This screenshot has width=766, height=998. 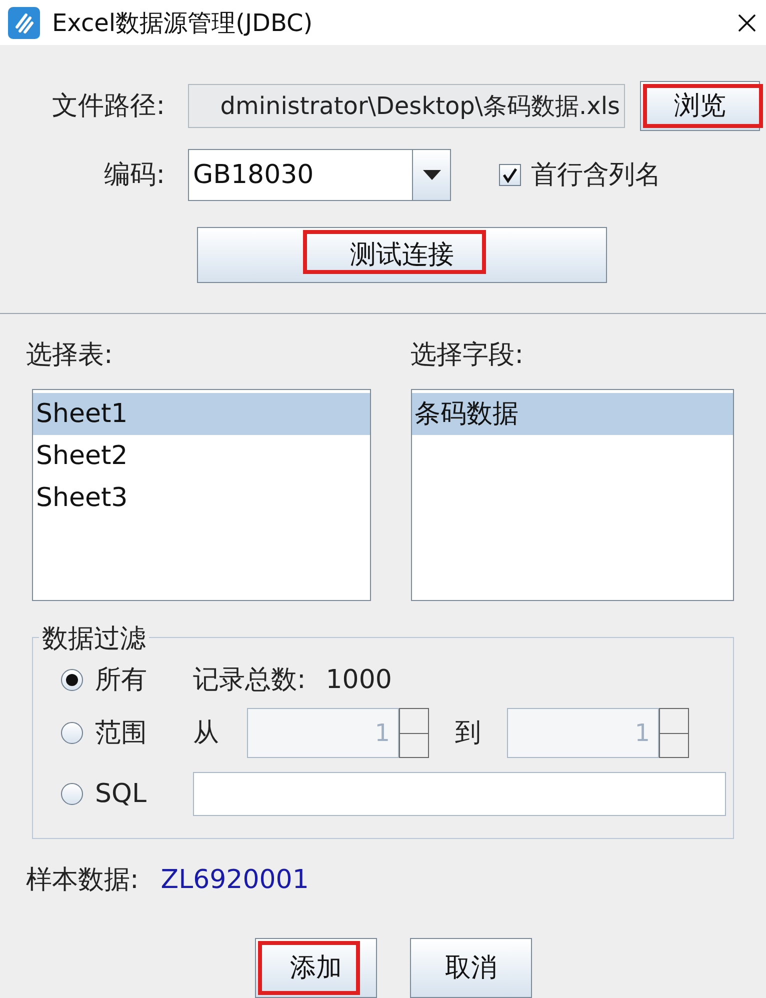 What do you see at coordinates (471, 968) in the screenshot?
I see `dialog-button: 取消` at bounding box center [471, 968].